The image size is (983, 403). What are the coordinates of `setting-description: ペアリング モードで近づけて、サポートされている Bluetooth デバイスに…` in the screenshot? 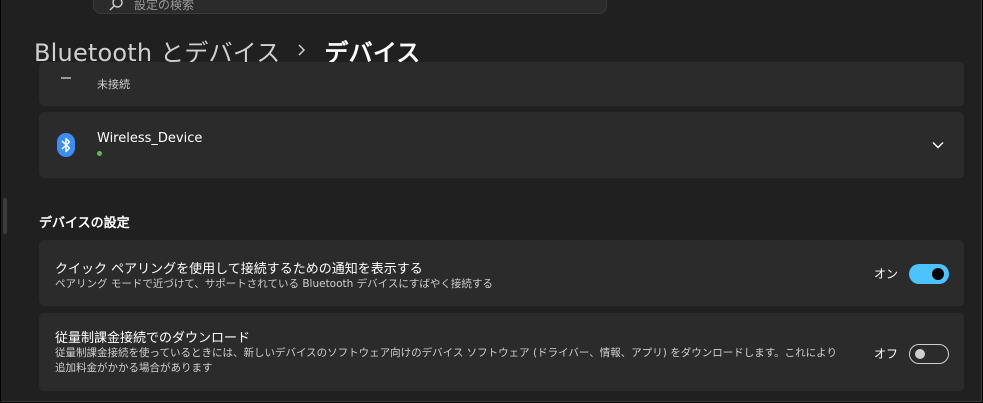 It's located at (274, 284).